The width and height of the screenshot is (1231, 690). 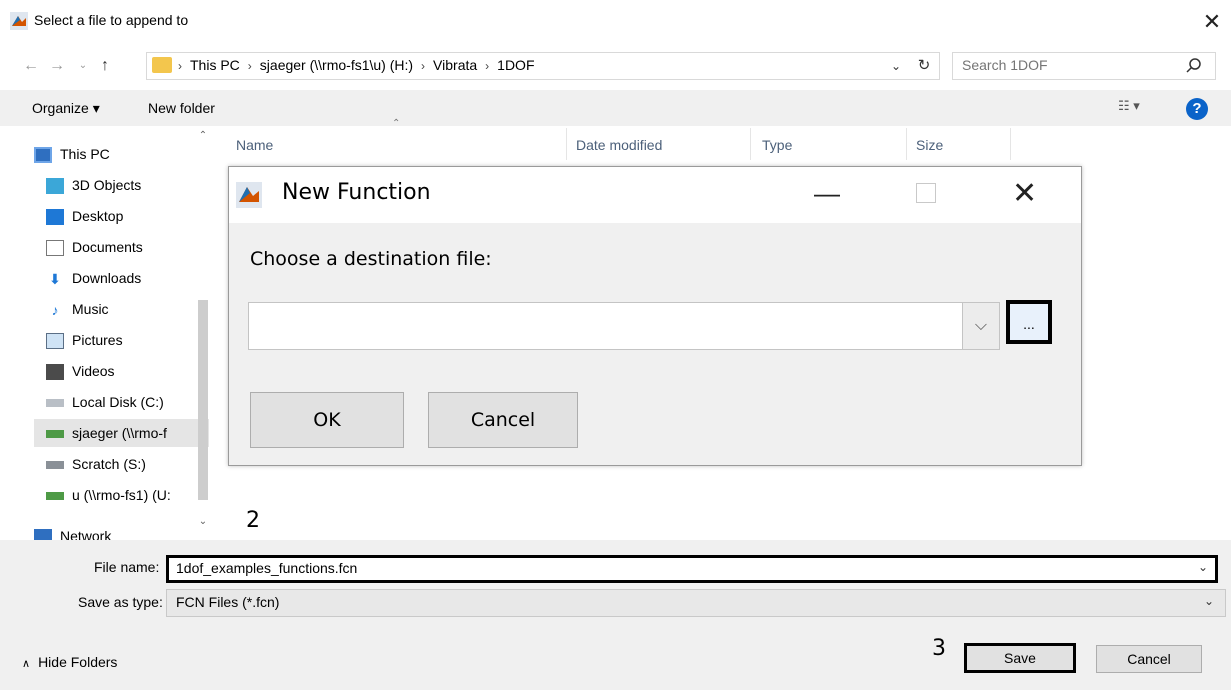 I want to click on refresh-icon: ↻, so click(x=924, y=66).